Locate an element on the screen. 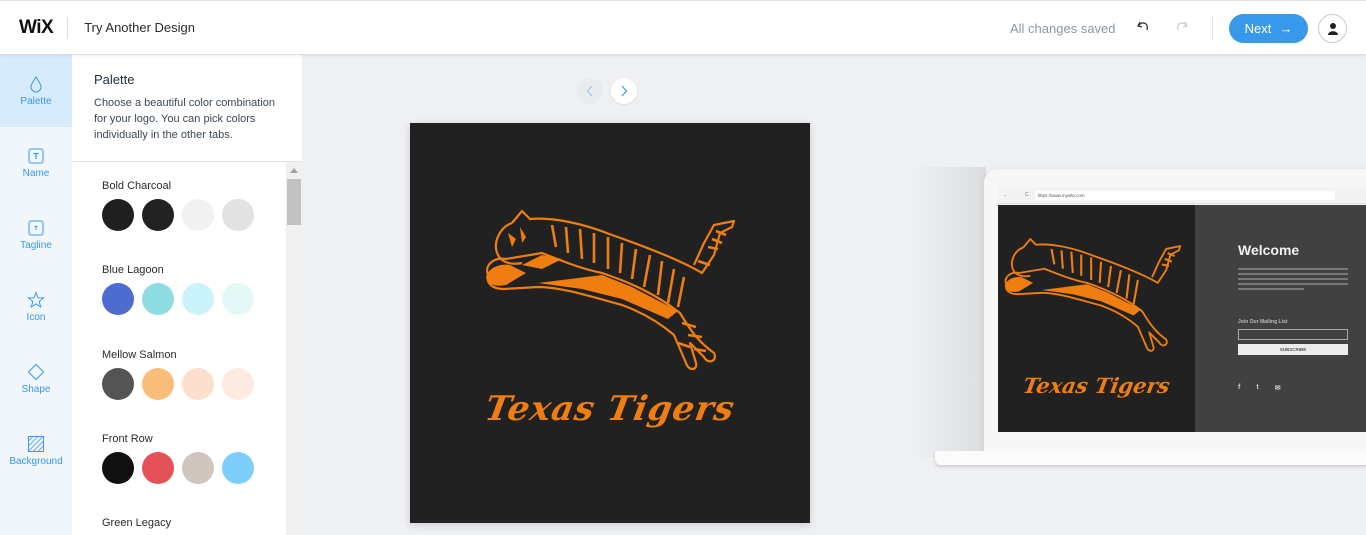 This screenshot has height=535, width=1366. chevron-right-icon is located at coordinates (624, 91).